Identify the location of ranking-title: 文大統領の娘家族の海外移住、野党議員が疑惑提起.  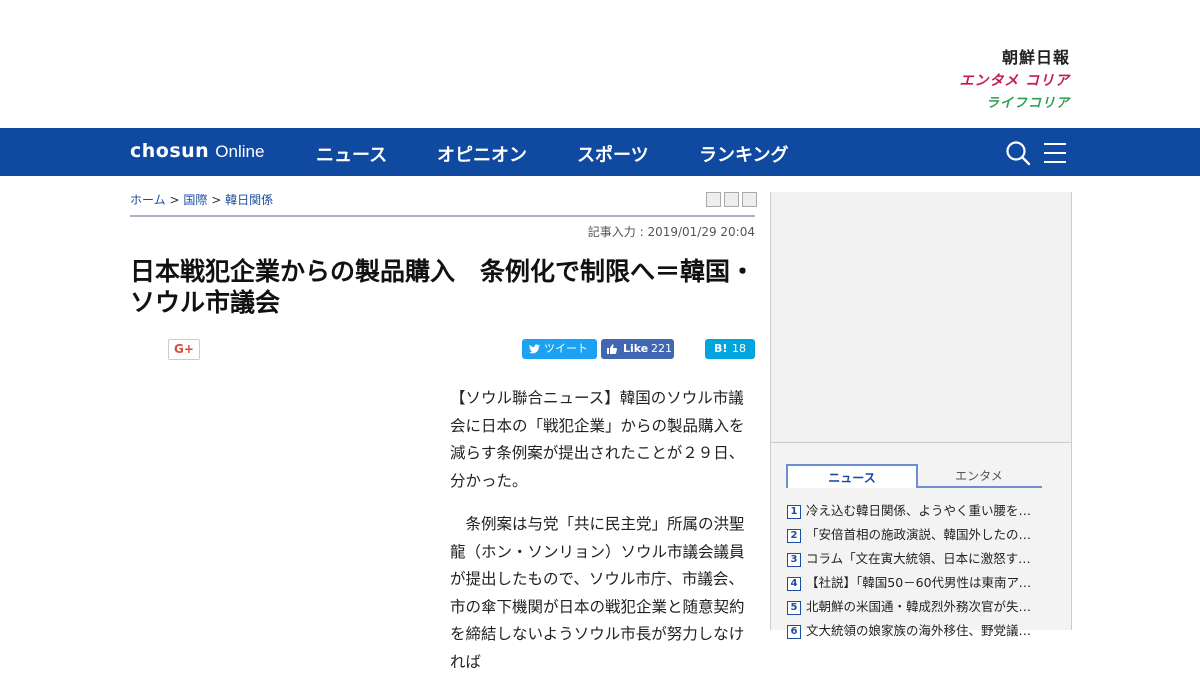
(924, 630).